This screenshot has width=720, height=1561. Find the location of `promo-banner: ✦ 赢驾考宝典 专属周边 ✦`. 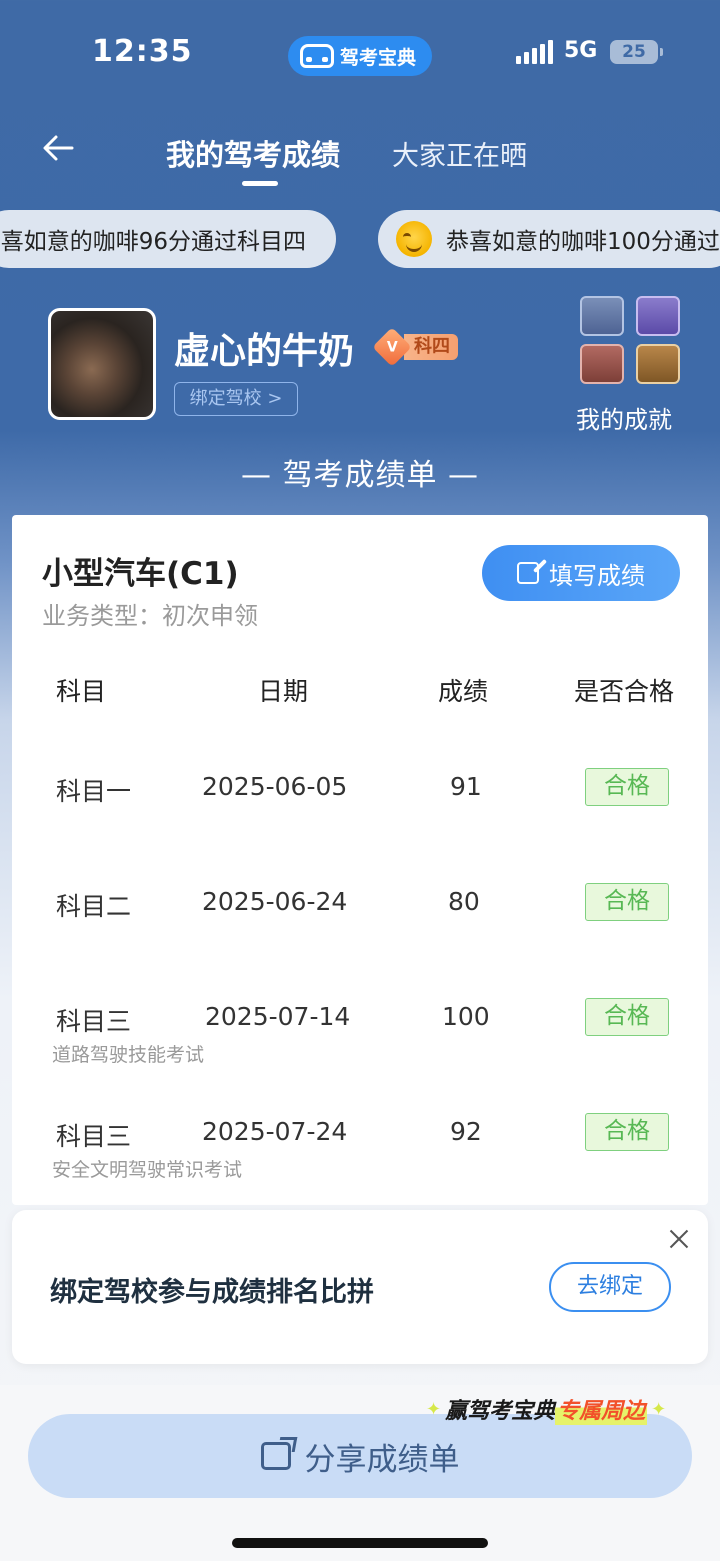

promo-banner: ✦ 赢驾考宝典 专属周边 ✦ is located at coordinates (546, 1409).